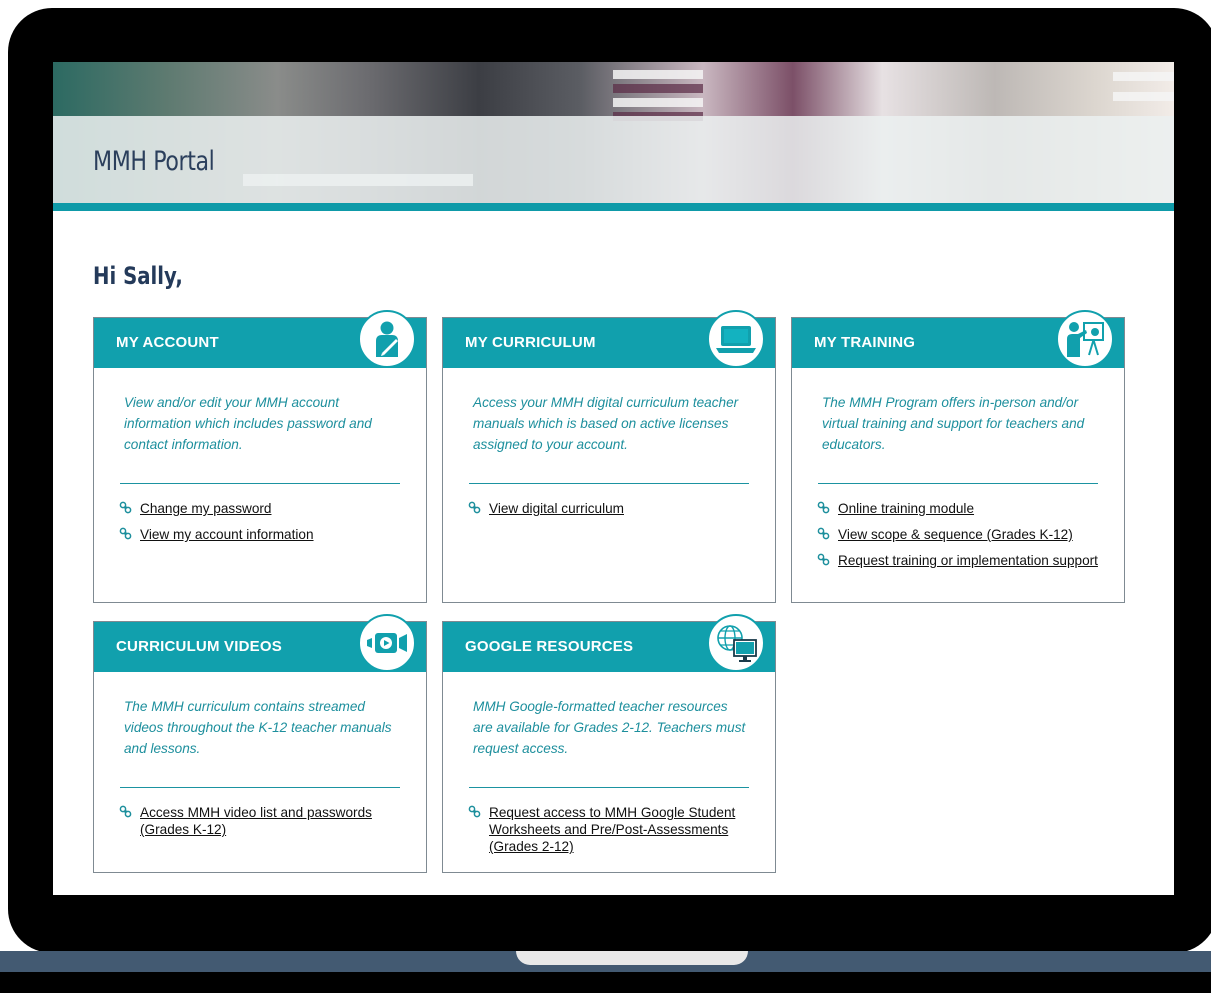  I want to click on card-title: MY CURRICULUM, so click(530, 342).